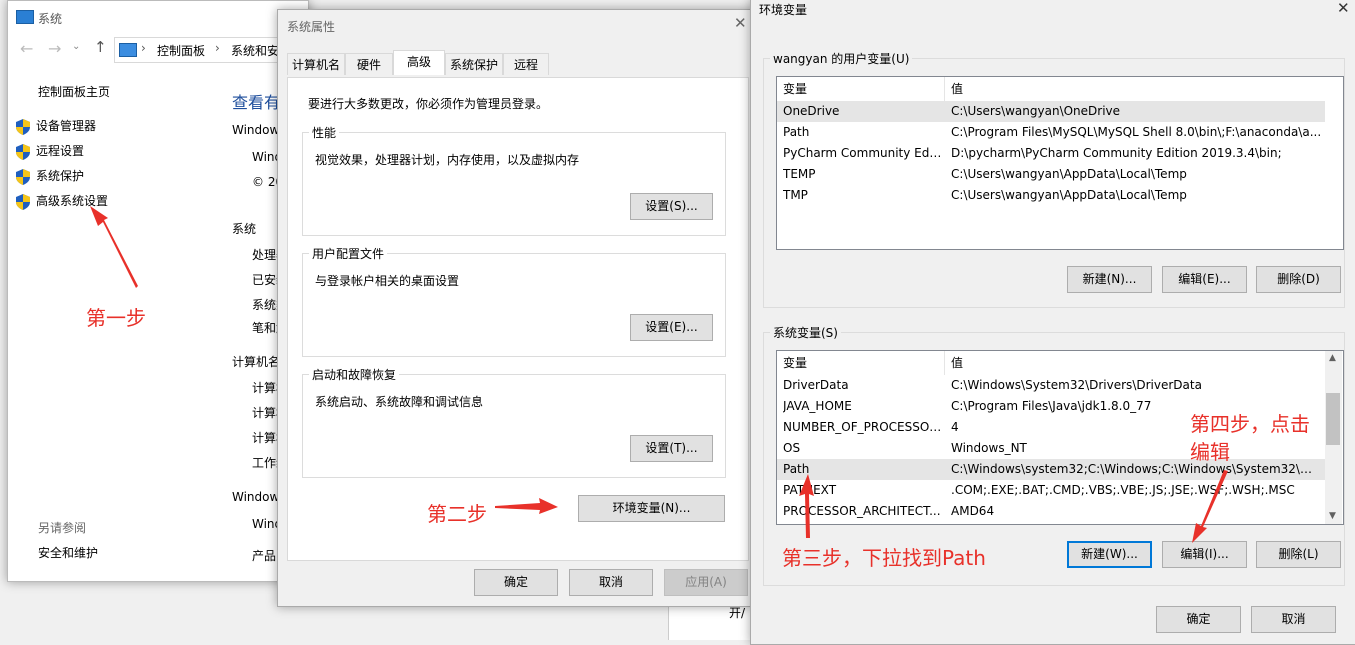 This screenshot has width=1355, height=645. I want to click on tab-advanced: 高级, so click(419, 62).